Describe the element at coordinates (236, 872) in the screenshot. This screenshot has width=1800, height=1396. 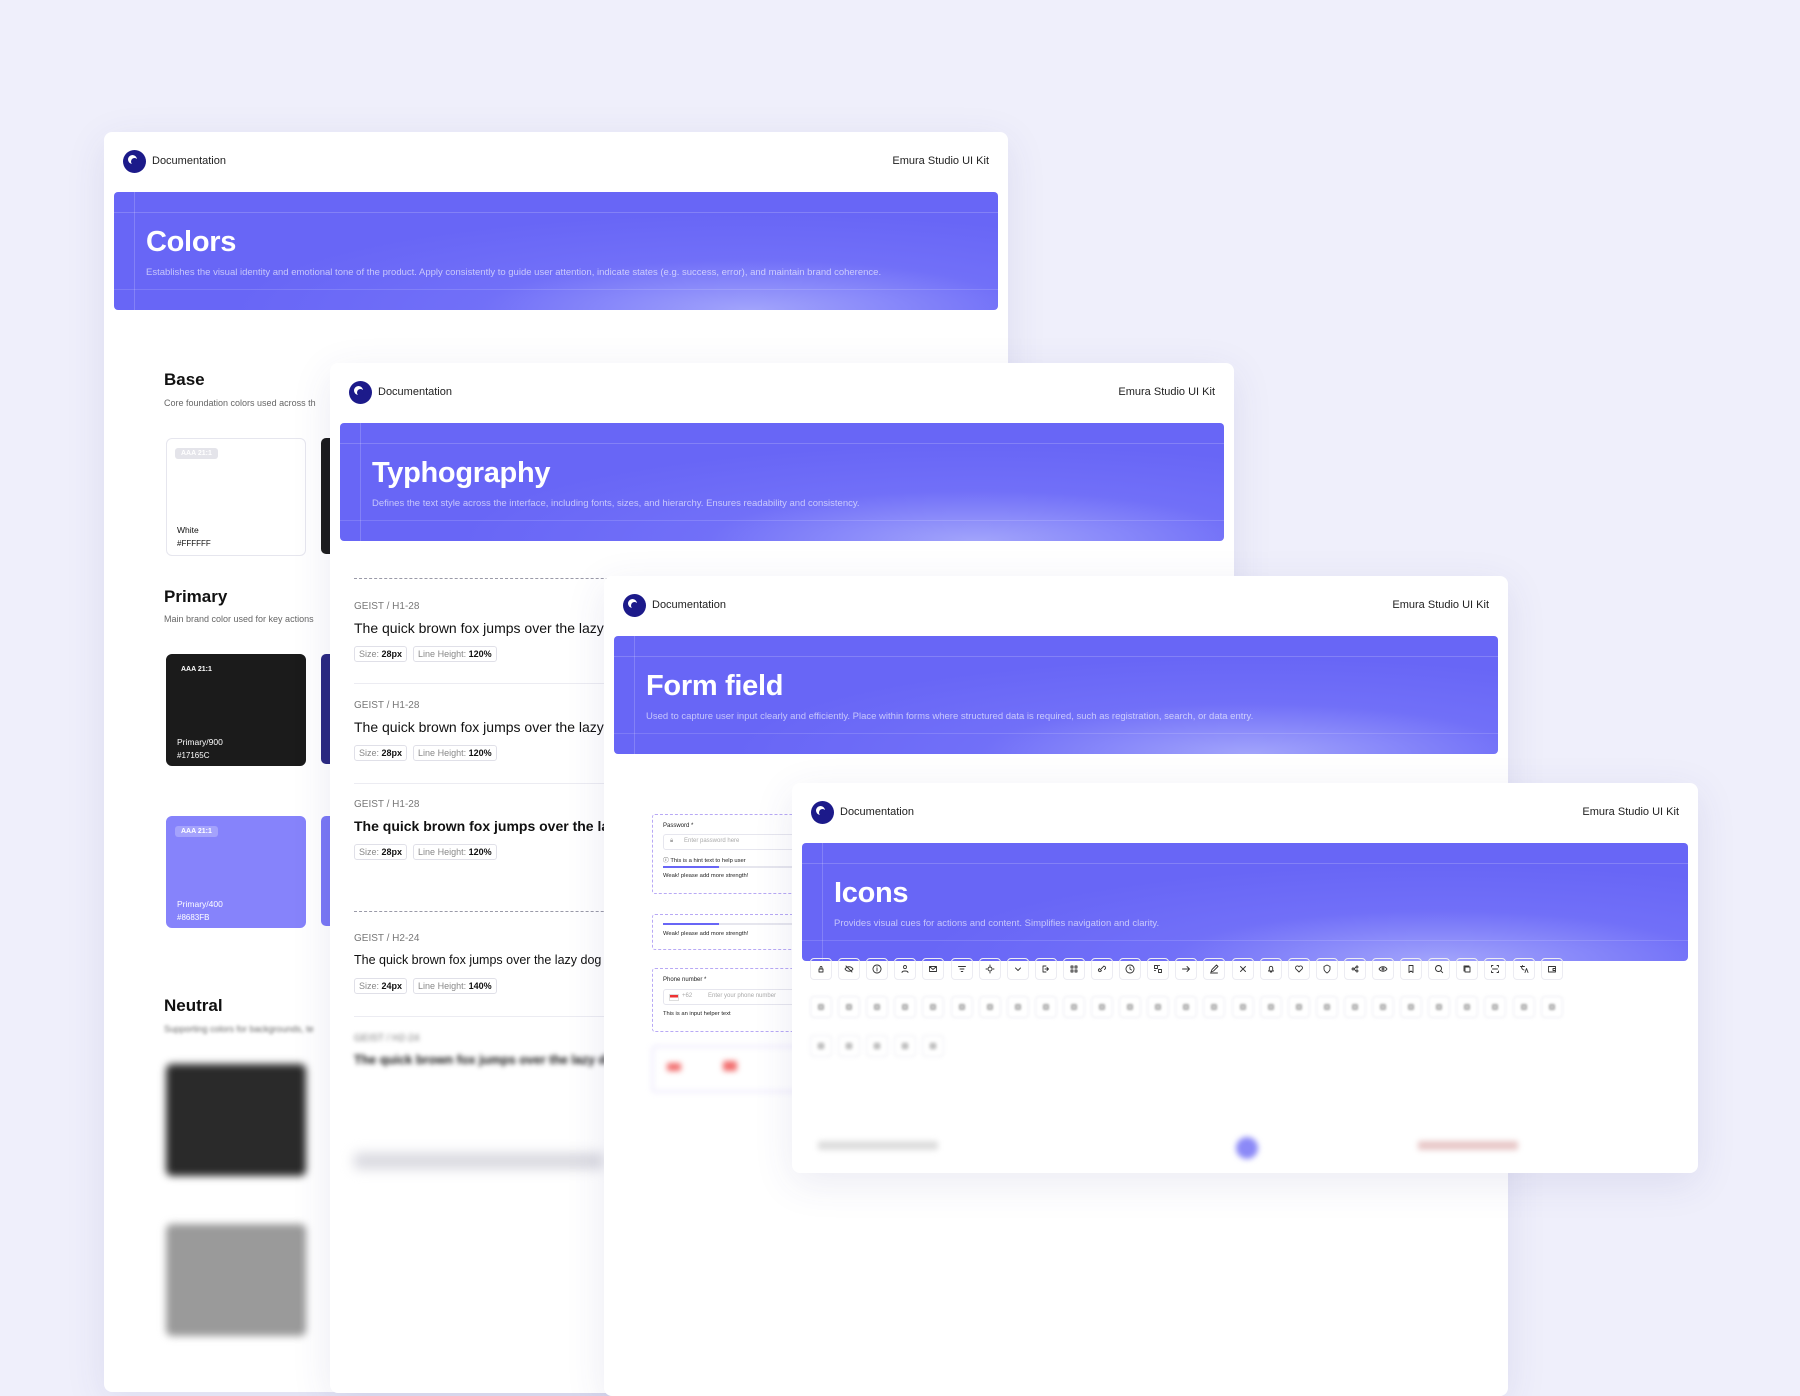
I see `swatch-primary-400: AAA 21:1 Primary/400 #8683FB` at that location.